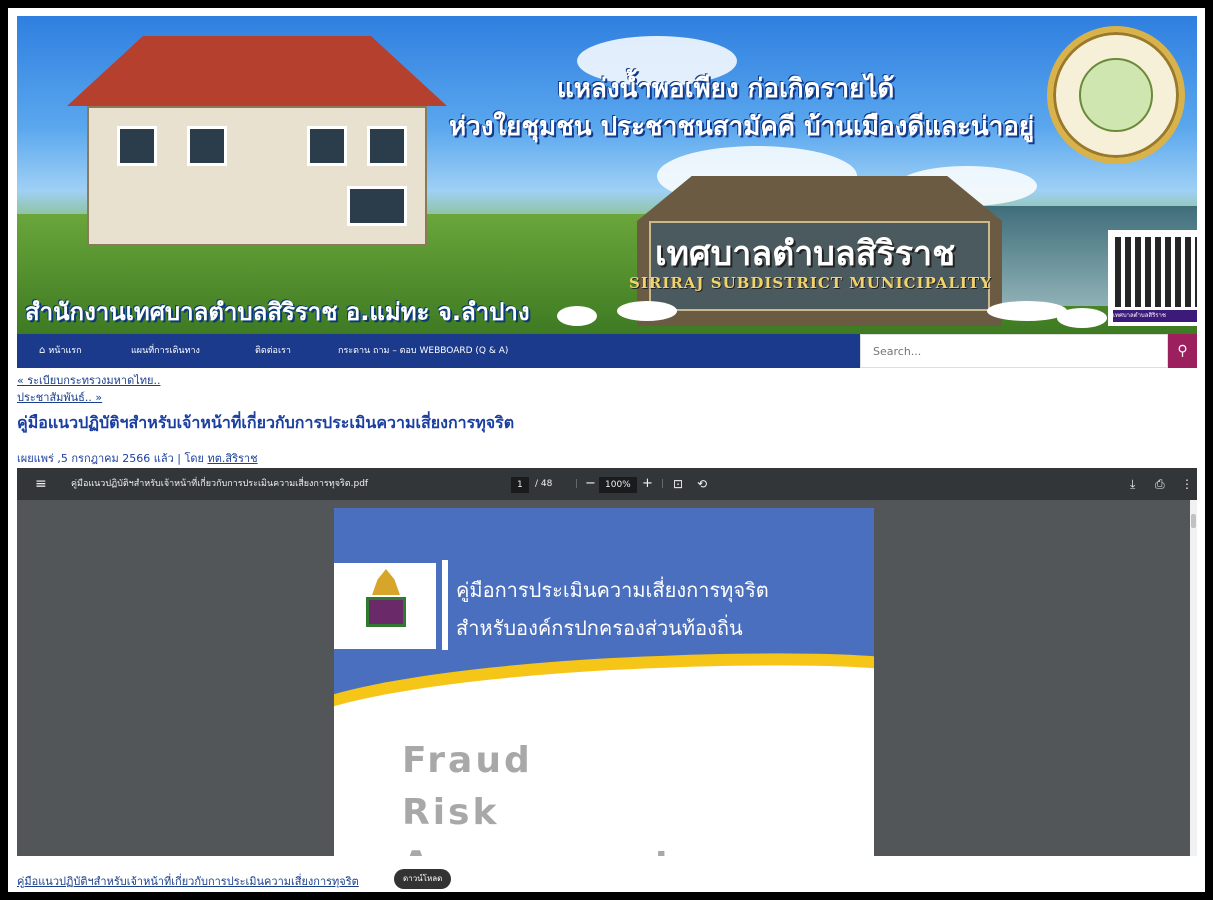 This screenshot has width=1213, height=900. What do you see at coordinates (232, 458) in the screenshot?
I see `author-link: ทต.สิริราช` at bounding box center [232, 458].